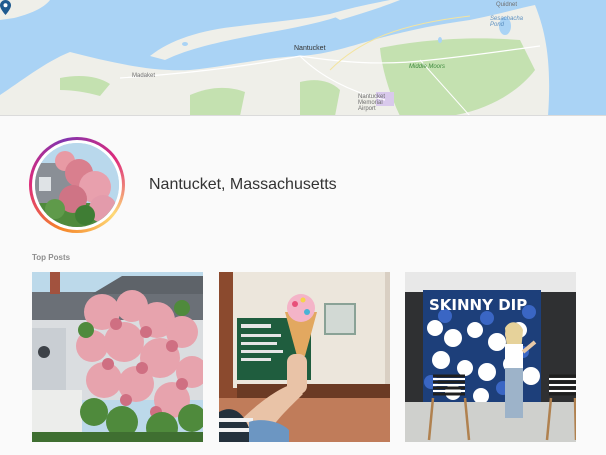 The height and width of the screenshot is (455, 606). Describe the element at coordinates (507, 22) in the screenshot. I see `map-label-sesachacha: Sesachacha Pond` at that location.